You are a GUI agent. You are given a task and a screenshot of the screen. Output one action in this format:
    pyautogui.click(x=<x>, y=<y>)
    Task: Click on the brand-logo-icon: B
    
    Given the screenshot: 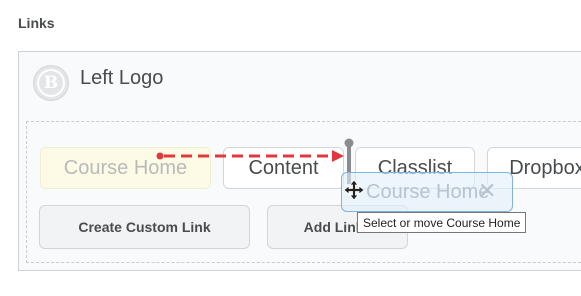 What is the action you would take?
    pyautogui.click(x=51, y=83)
    